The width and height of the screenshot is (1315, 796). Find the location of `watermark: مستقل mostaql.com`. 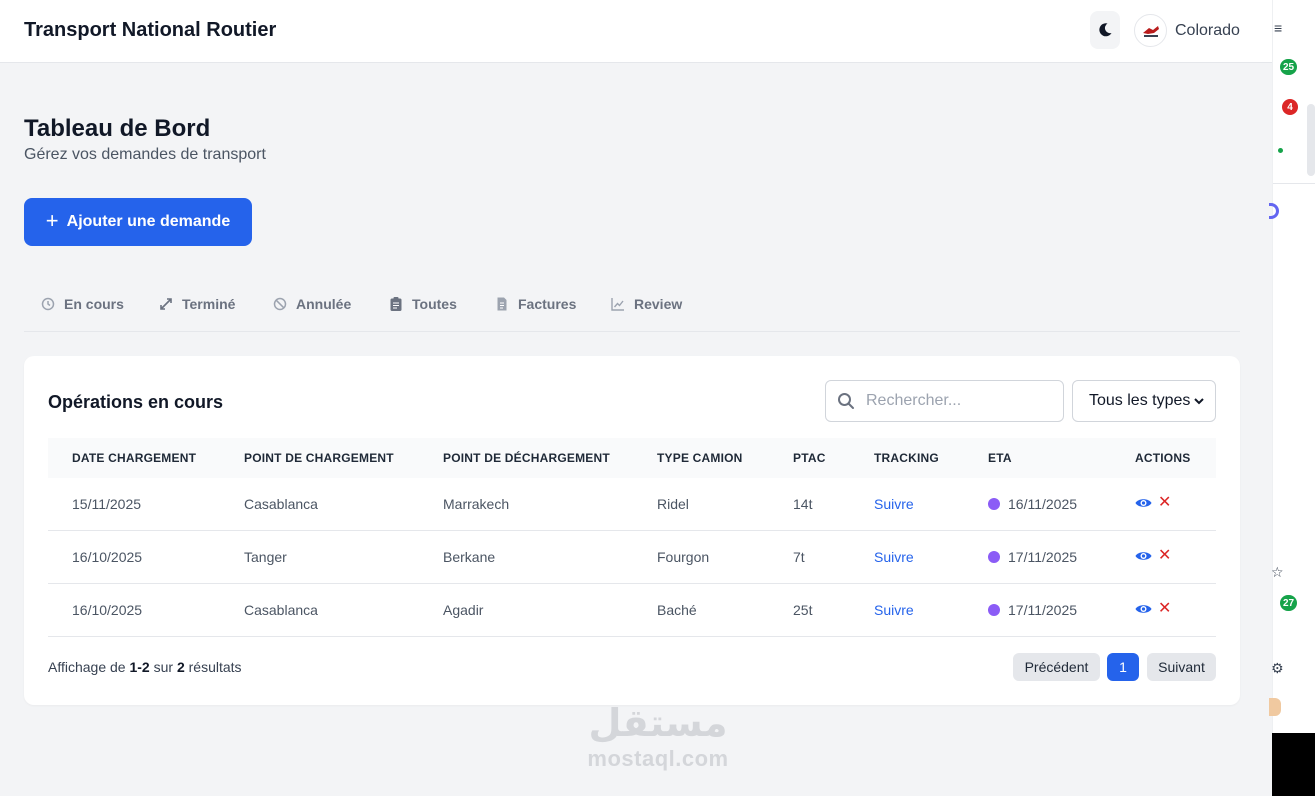

watermark: مستقل mostaql.com is located at coordinates (658, 736).